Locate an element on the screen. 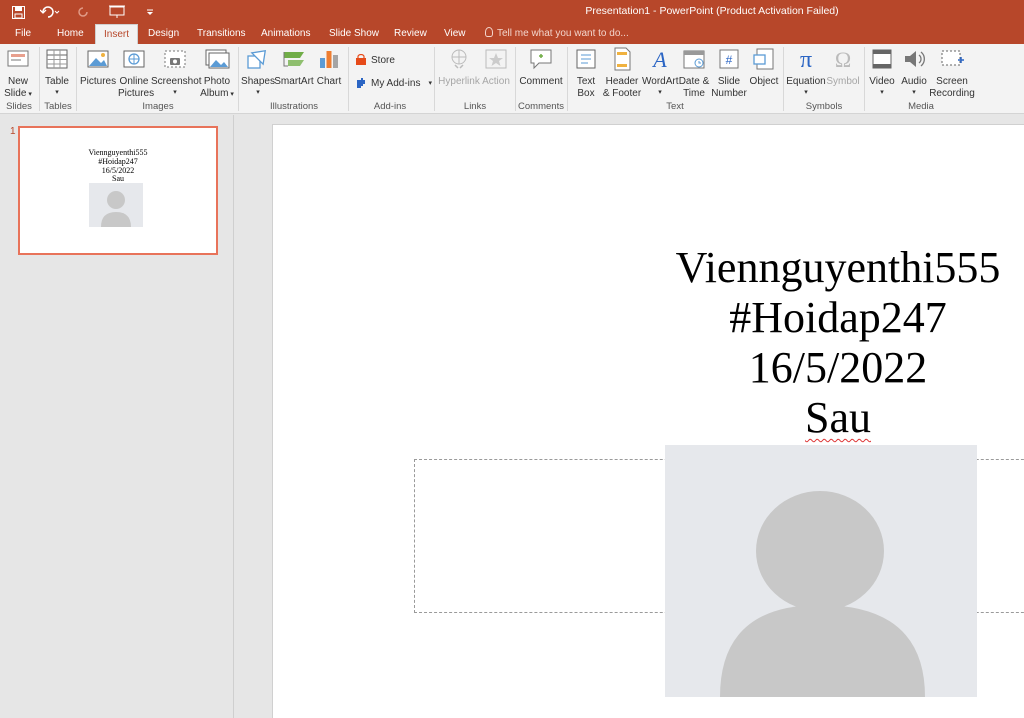 The width and height of the screenshot is (1024, 718). screenshot-icon is located at coordinates (175, 59).